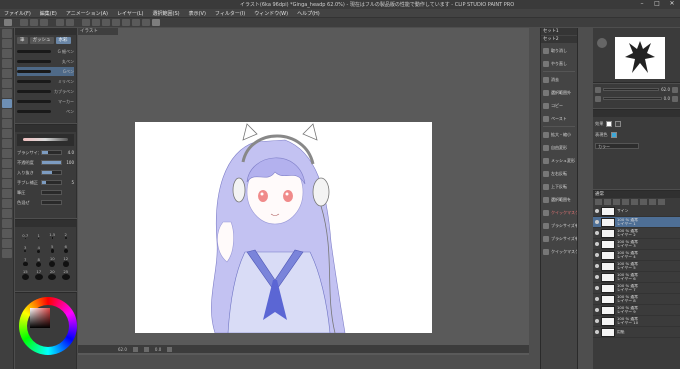  I want to click on brush-icon, so click(7, 123).